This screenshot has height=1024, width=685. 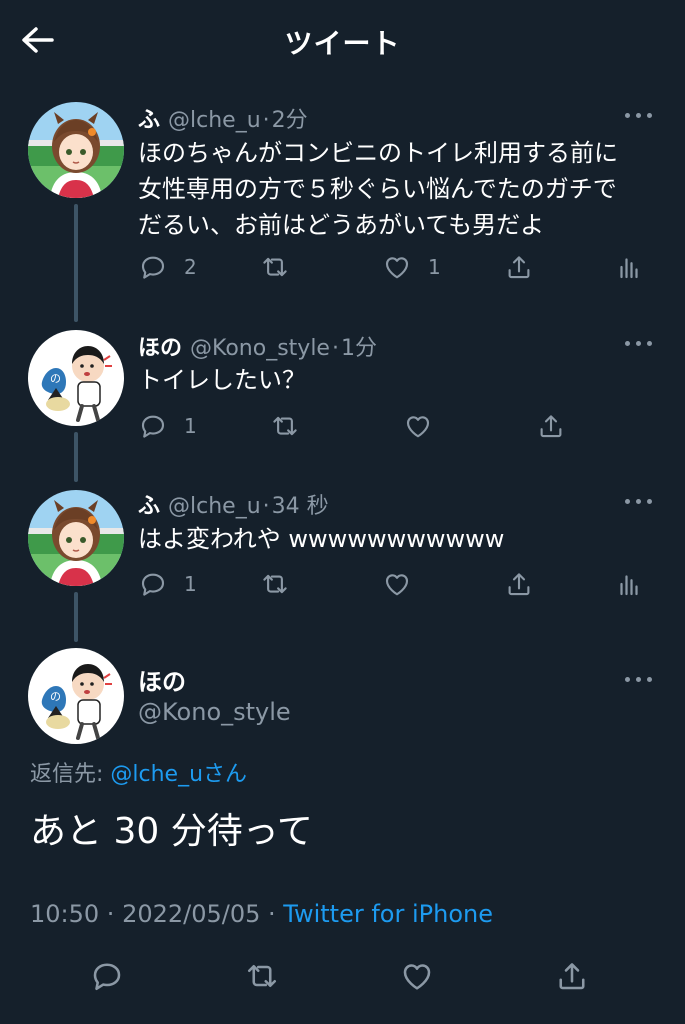 I want to click on reply-count: 2, so click(x=190, y=267).